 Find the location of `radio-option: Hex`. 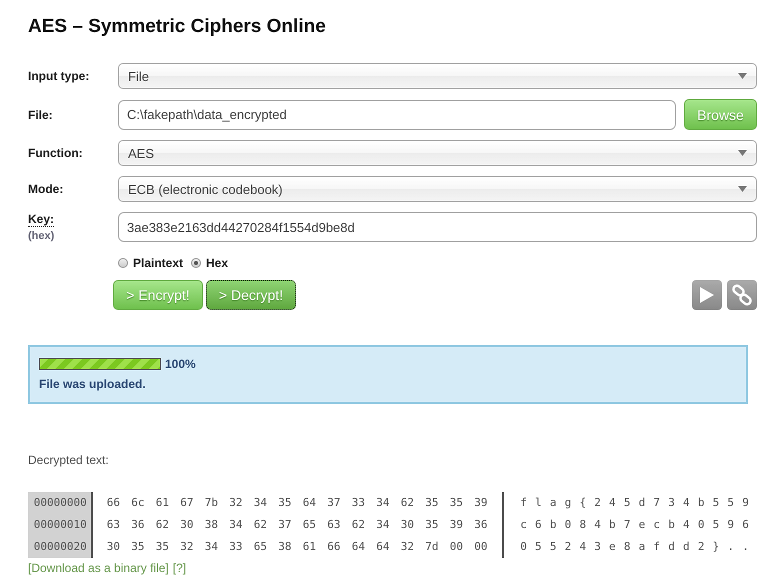

radio-option: Hex is located at coordinates (209, 263).